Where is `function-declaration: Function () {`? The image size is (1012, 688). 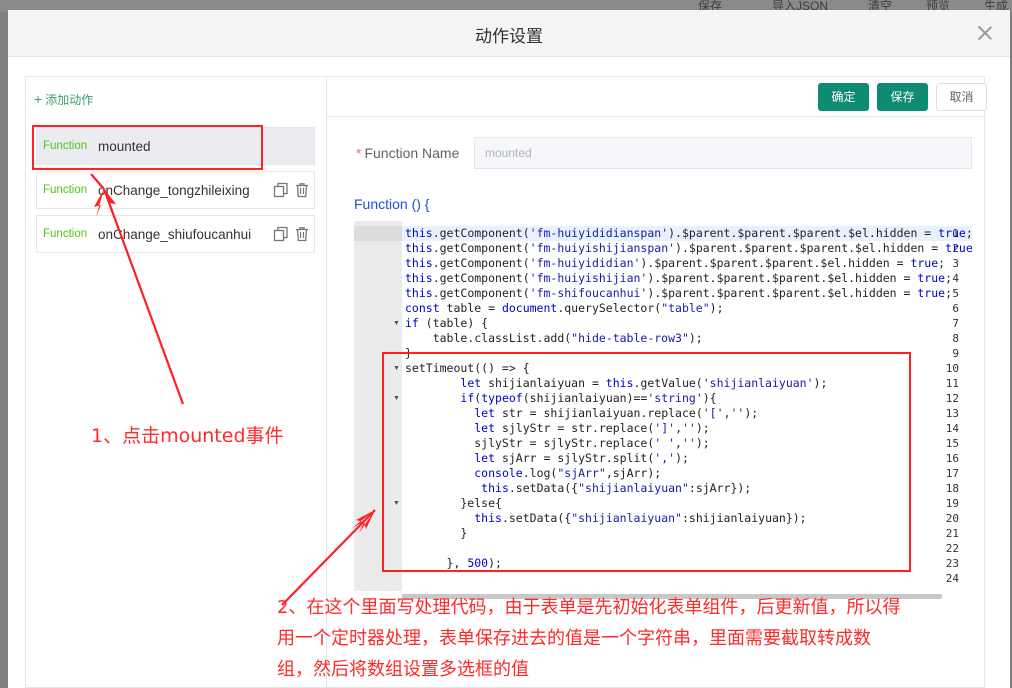 function-declaration: Function () { is located at coordinates (392, 204).